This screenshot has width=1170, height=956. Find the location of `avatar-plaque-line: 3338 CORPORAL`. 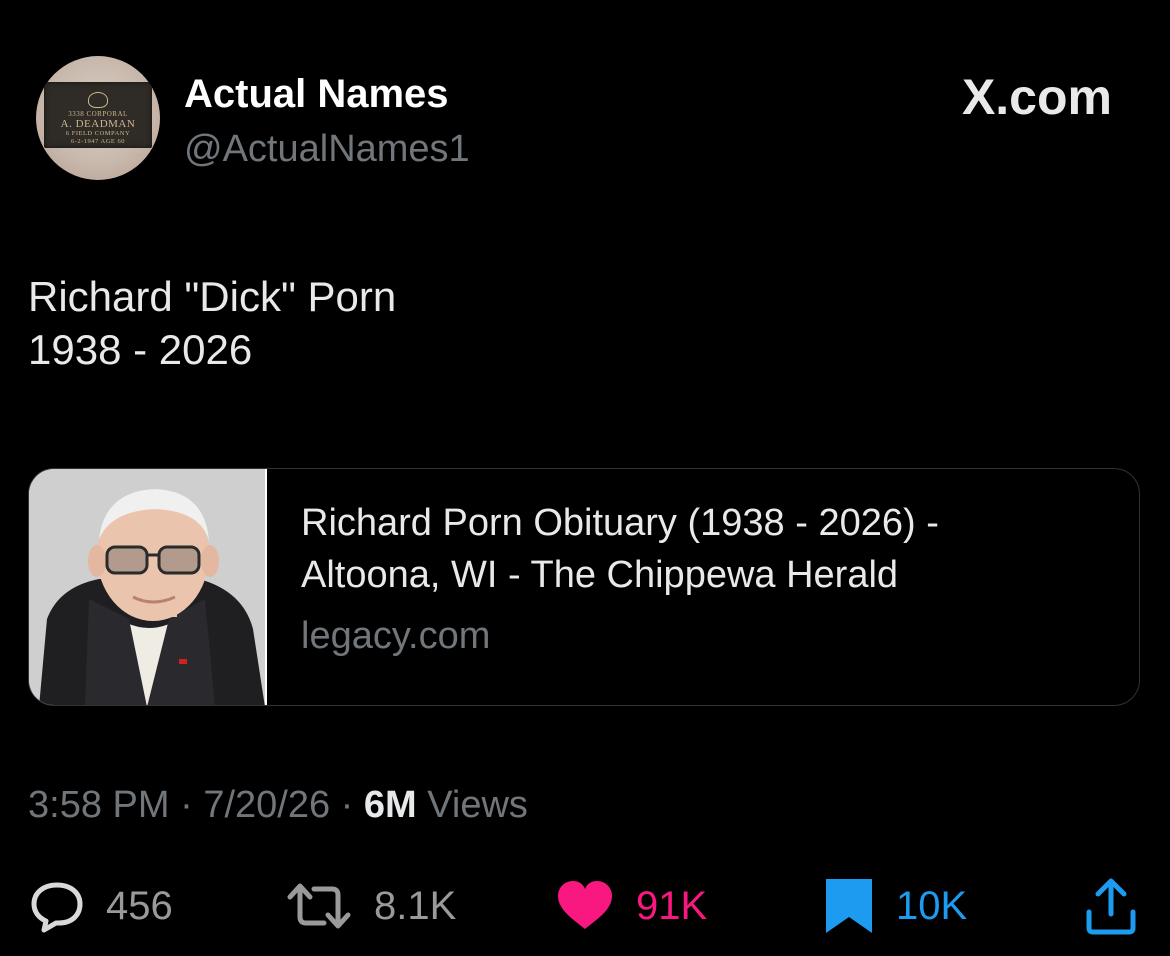

avatar-plaque-line: 3338 CORPORAL is located at coordinates (98, 114).